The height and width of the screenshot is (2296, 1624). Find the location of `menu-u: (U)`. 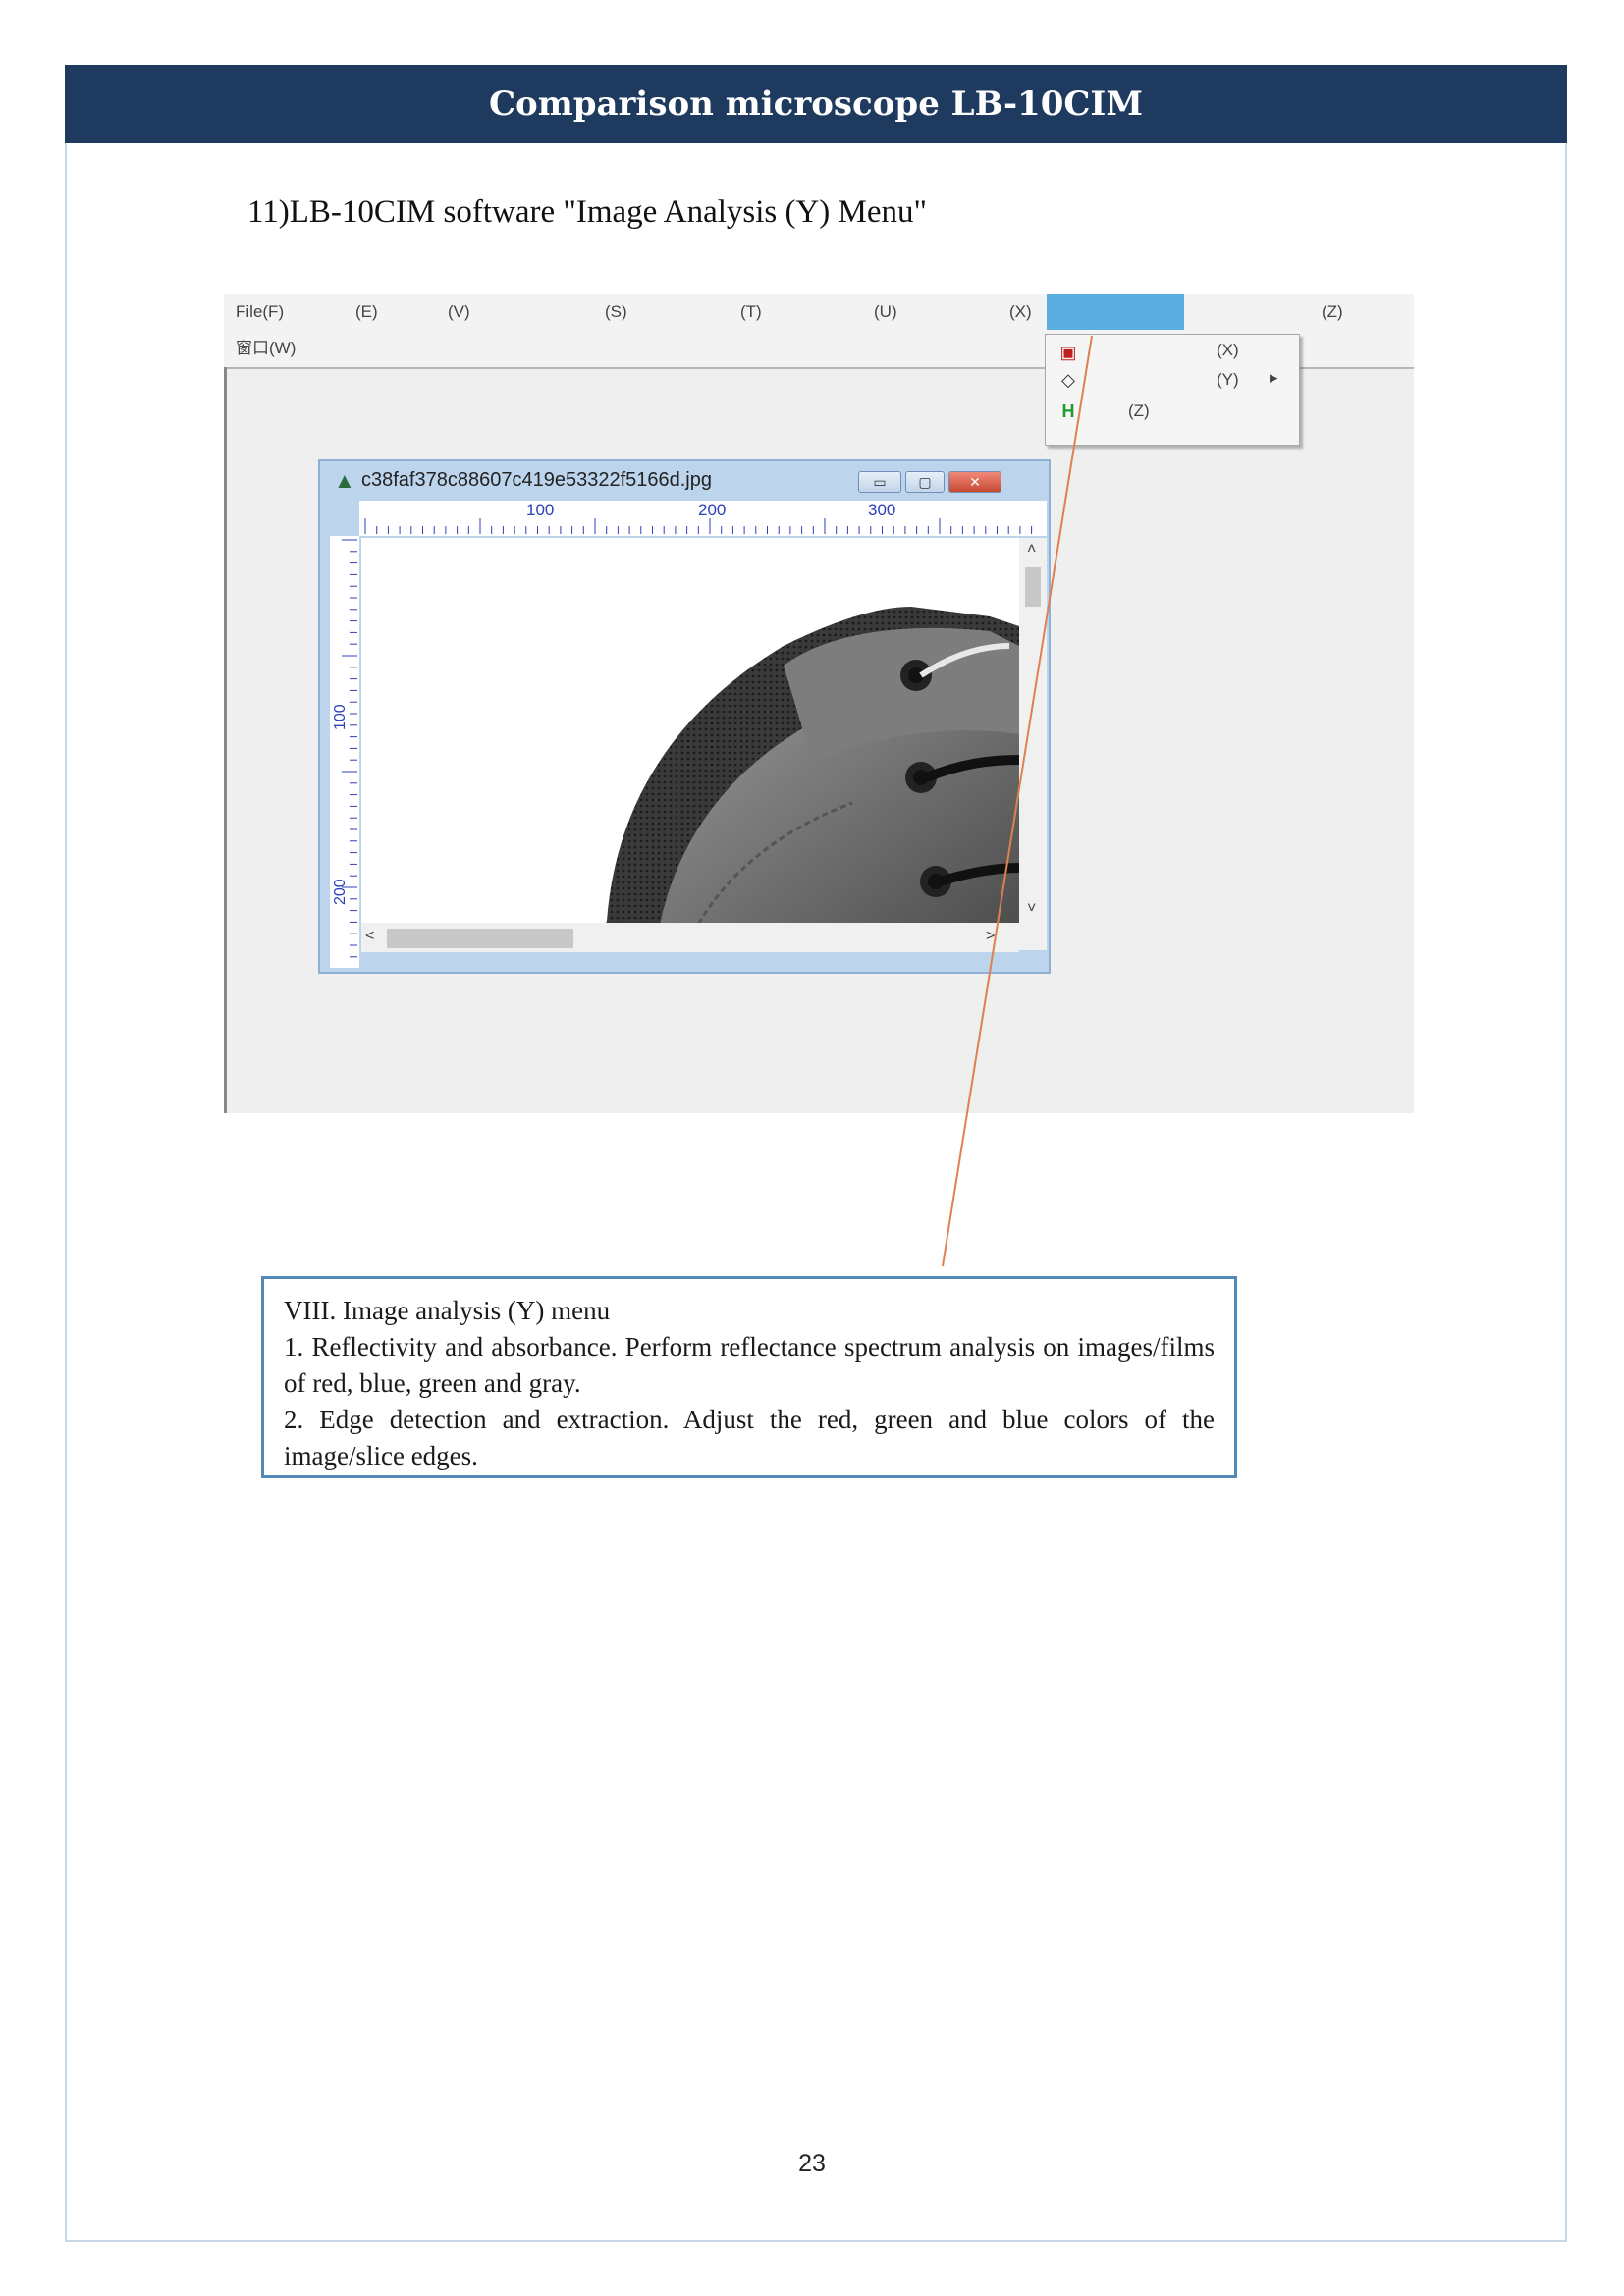

menu-u: (U) is located at coordinates (885, 312).